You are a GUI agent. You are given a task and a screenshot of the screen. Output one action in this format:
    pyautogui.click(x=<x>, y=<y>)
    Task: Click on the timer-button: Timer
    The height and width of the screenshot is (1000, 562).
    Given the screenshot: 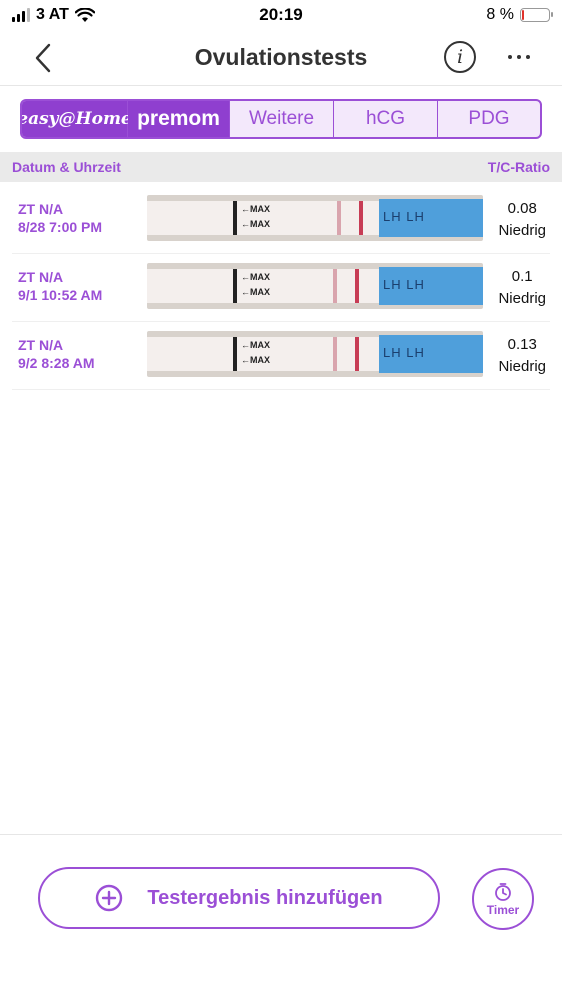 What is the action you would take?
    pyautogui.click(x=503, y=899)
    